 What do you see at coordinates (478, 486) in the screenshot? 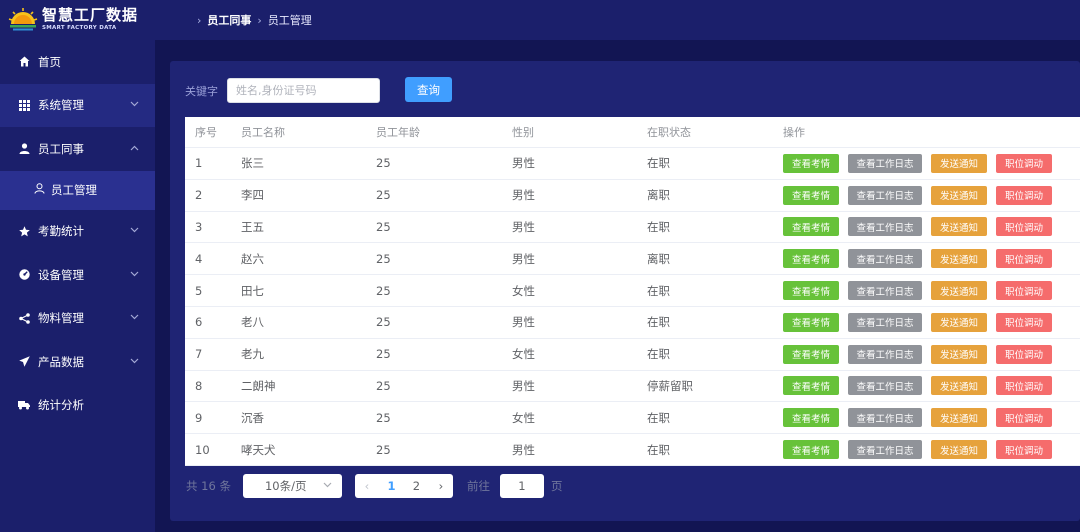
I see `goto-label: 前往` at bounding box center [478, 486].